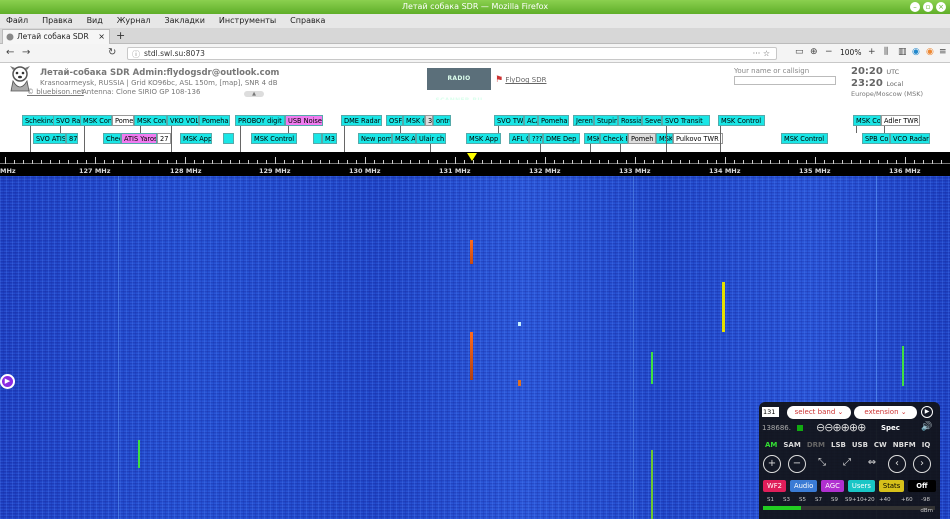  What do you see at coordinates (67, 120) in the screenshot?
I see `label-svo-ra: SVO Ra` at bounding box center [67, 120].